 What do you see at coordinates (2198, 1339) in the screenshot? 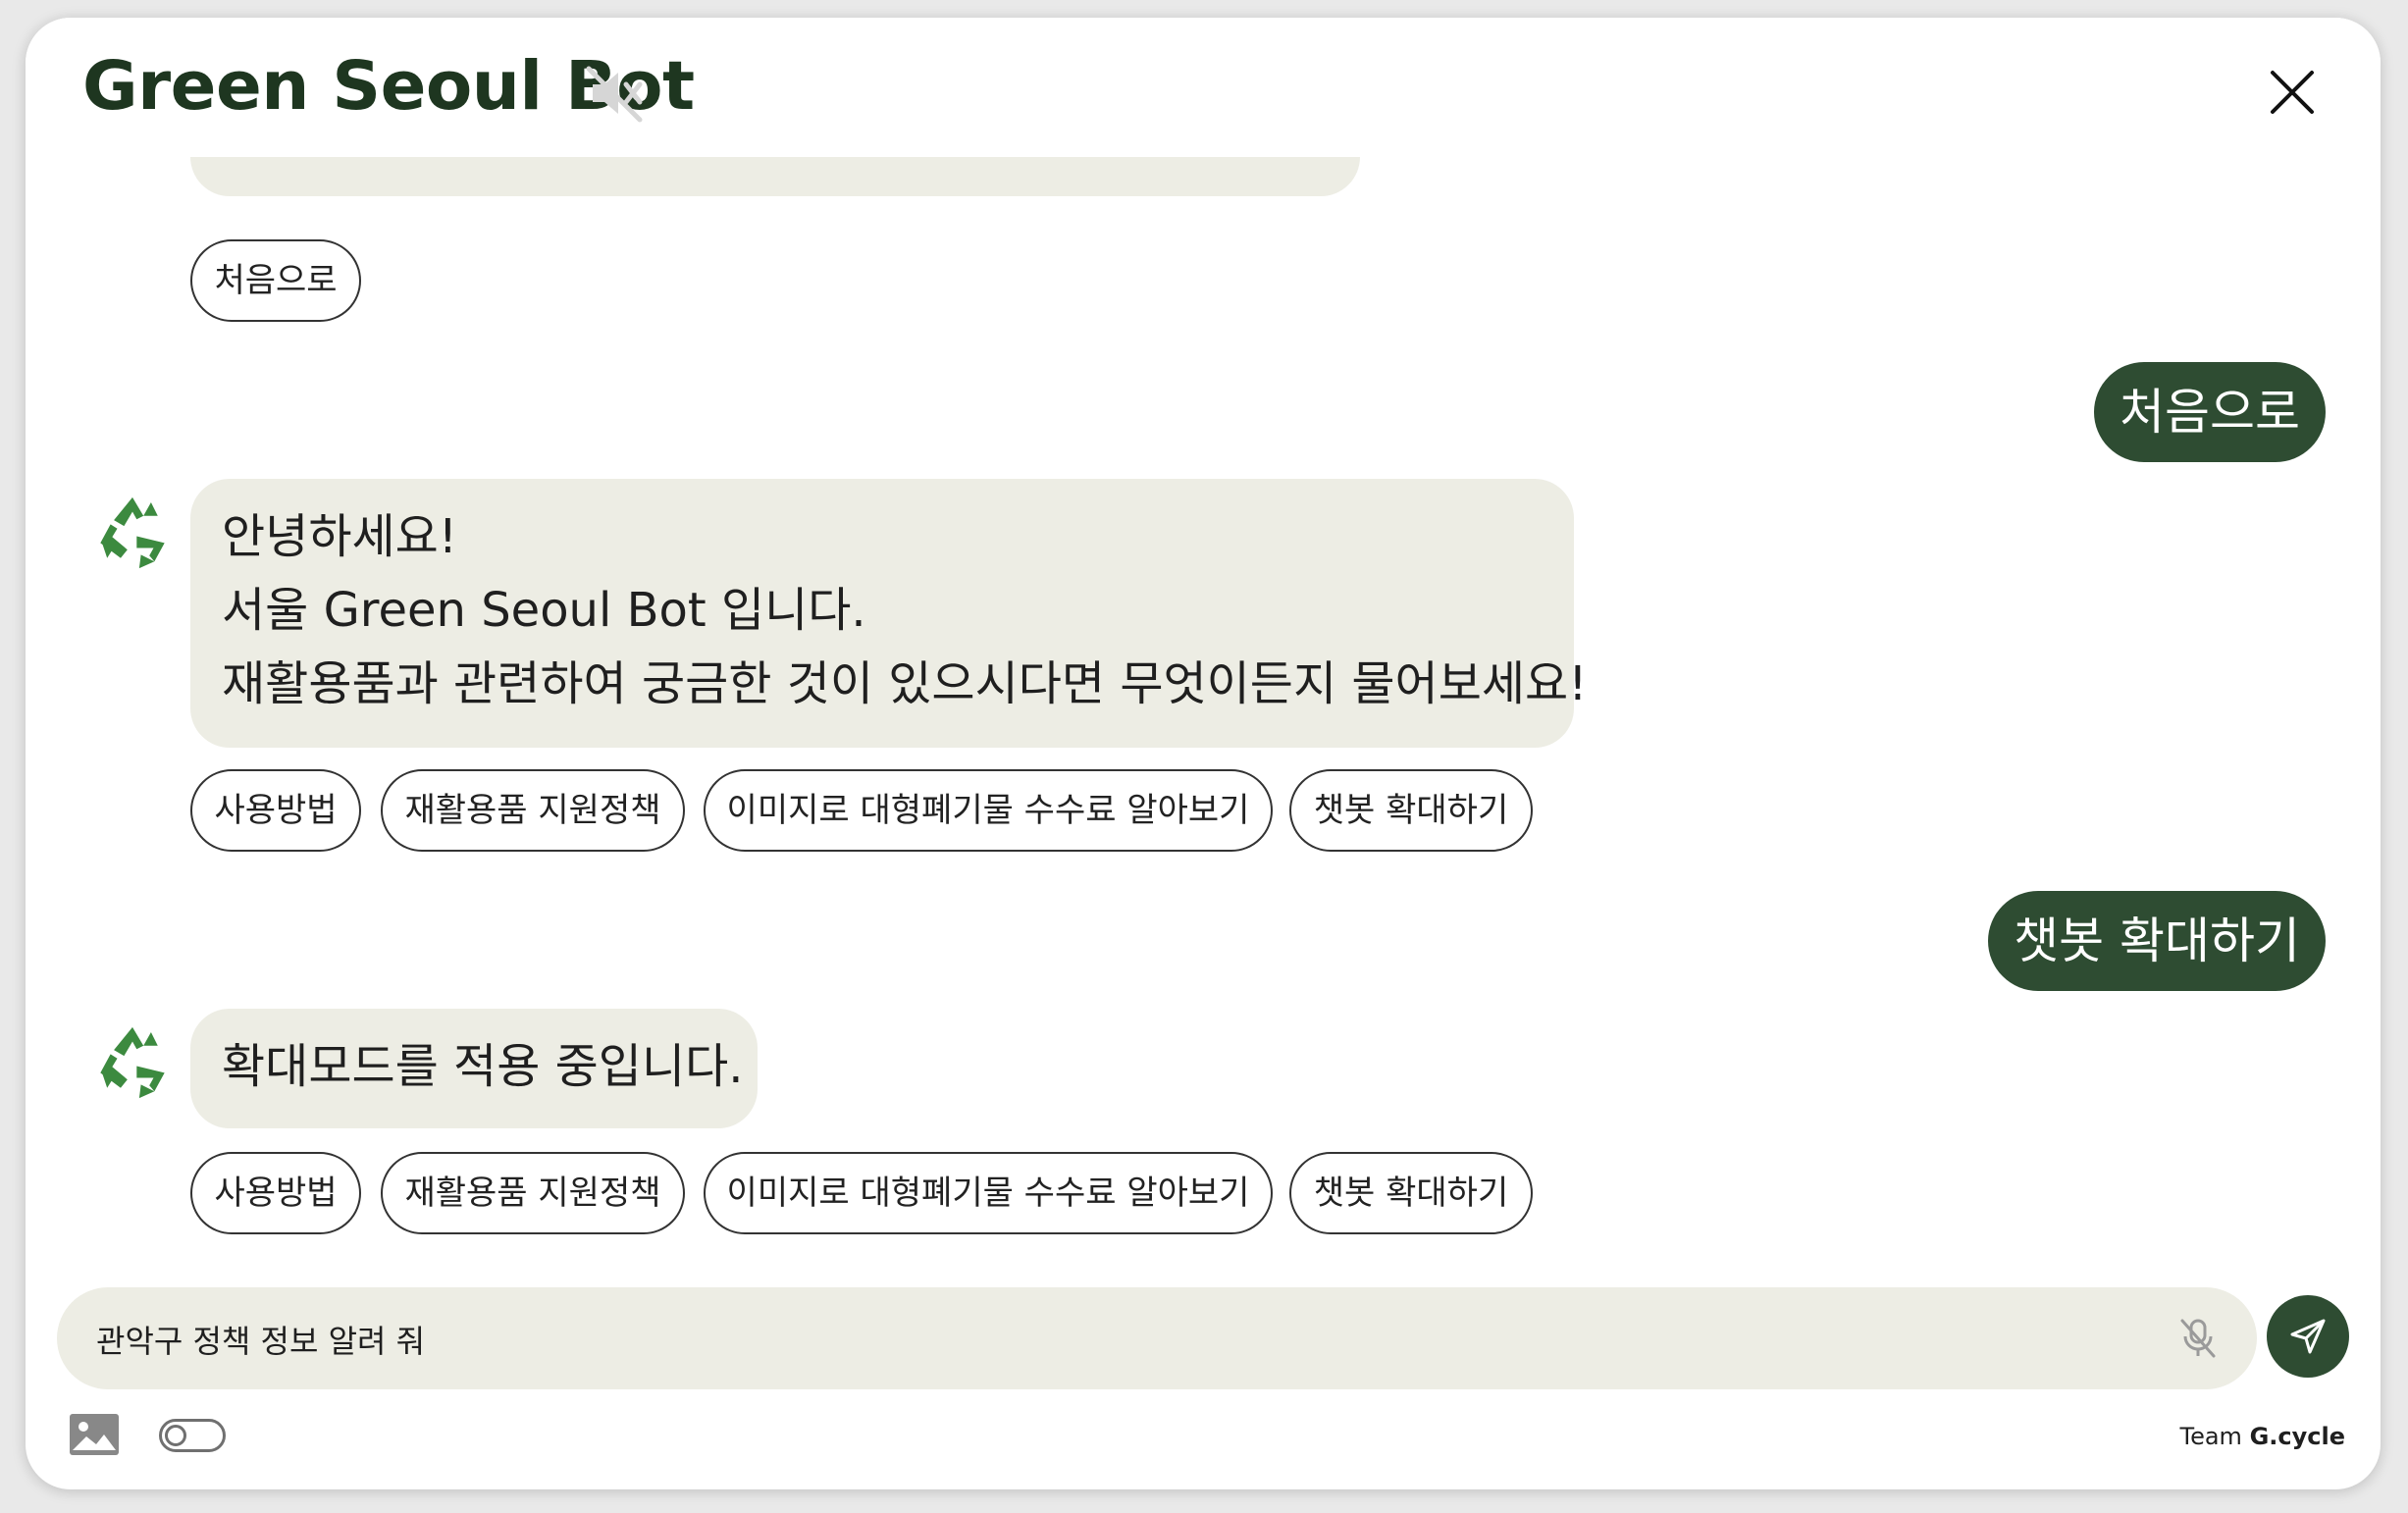
I see `mic-off-icon` at bounding box center [2198, 1339].